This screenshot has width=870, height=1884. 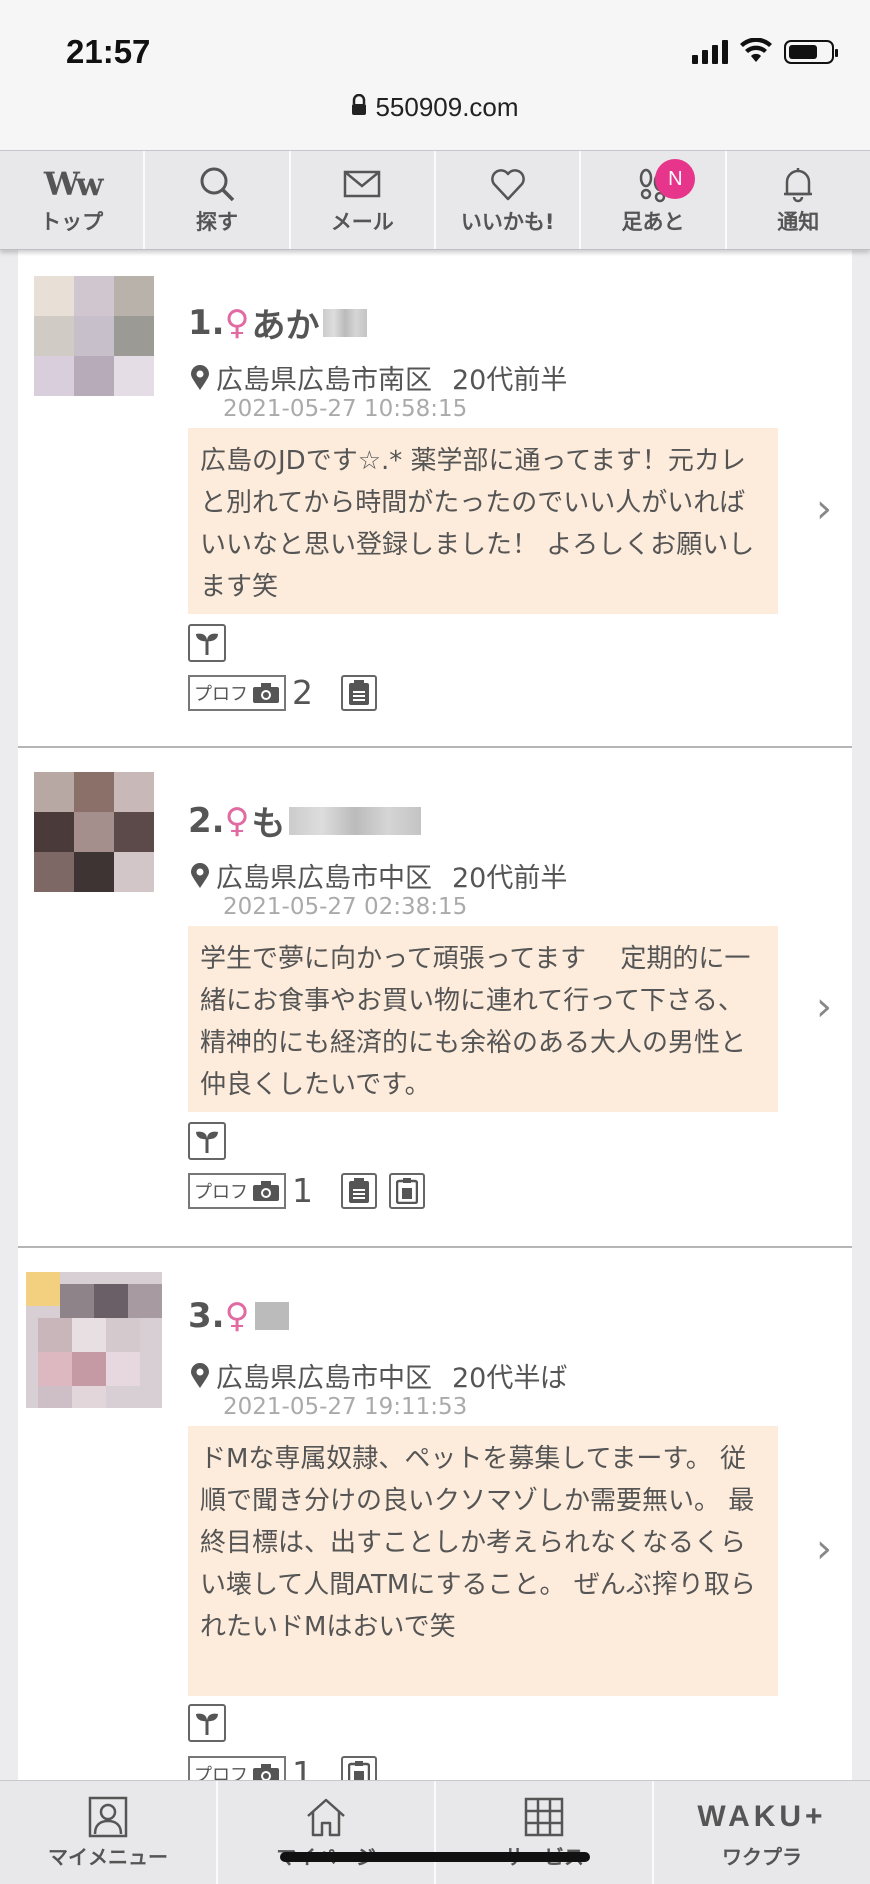 What do you see at coordinates (108, 1817) in the screenshot?
I see `user-icon` at bounding box center [108, 1817].